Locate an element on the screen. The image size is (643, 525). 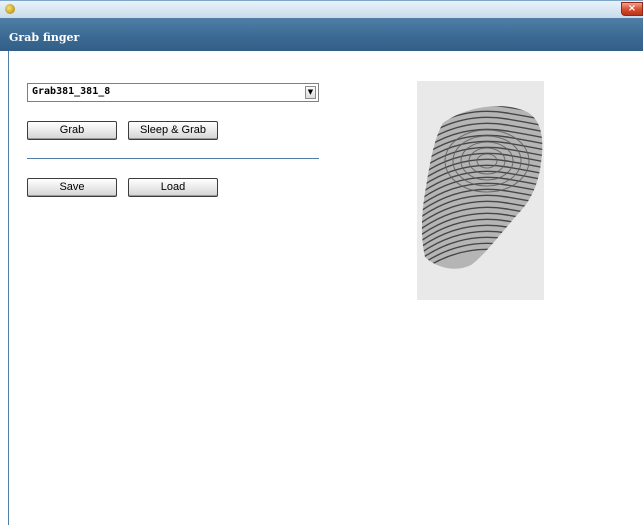
window-title-bar: Grab finger is located at coordinates (321, 34).